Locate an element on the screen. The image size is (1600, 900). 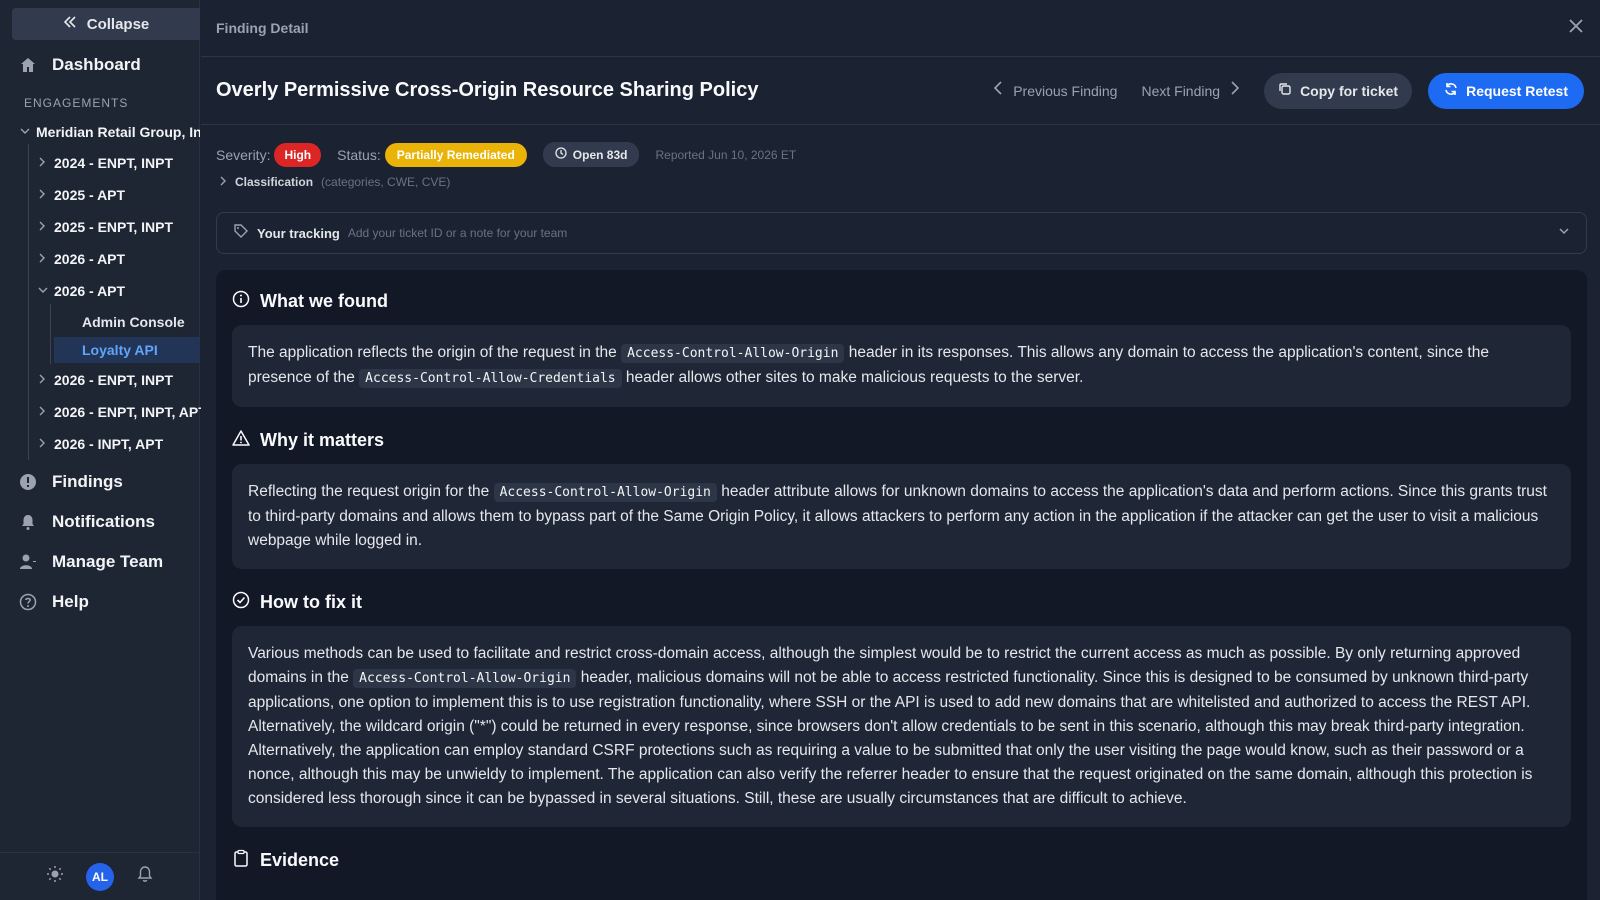
copy-for-ticket-button: Copy for ticket is located at coordinates (1338, 90).